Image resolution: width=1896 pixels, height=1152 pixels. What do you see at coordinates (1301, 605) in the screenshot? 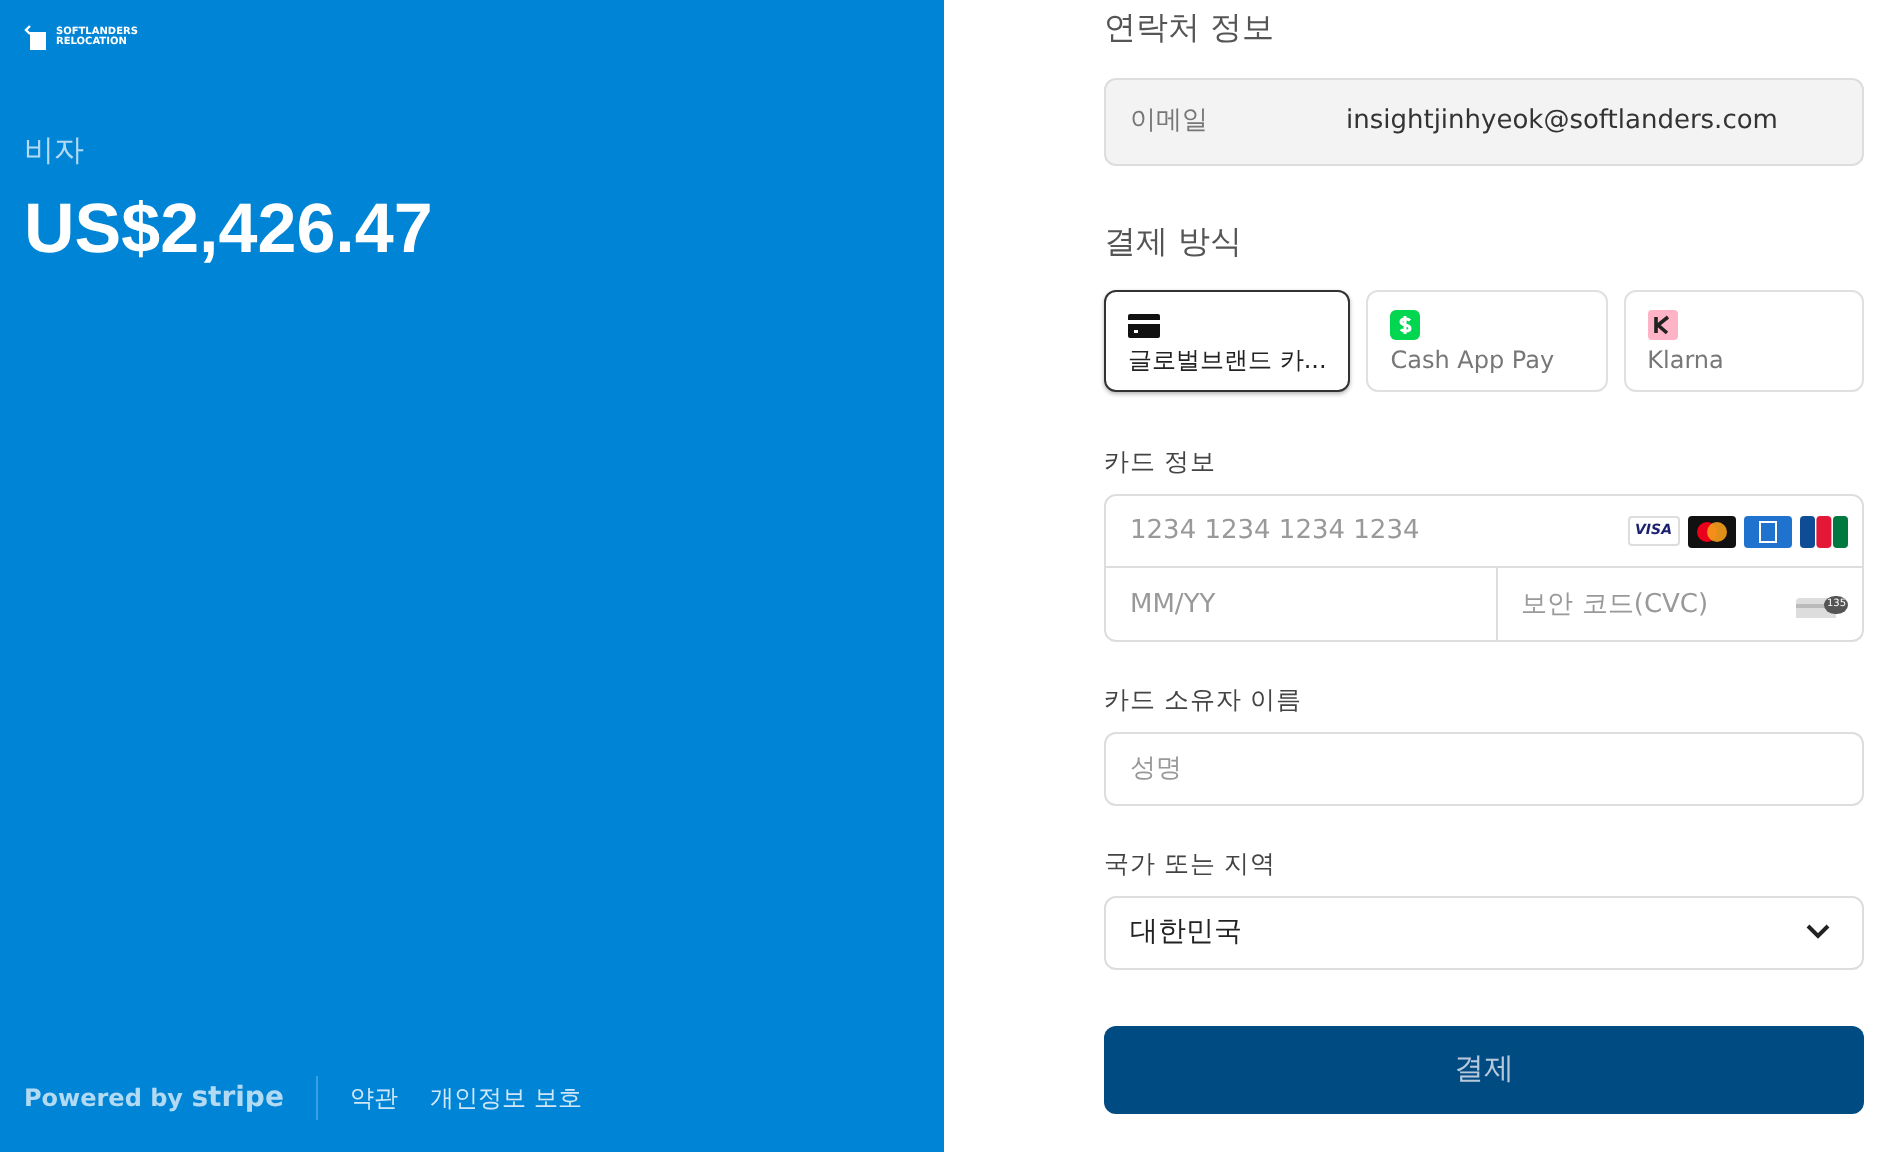
I see `expiry-field: MM/YY` at bounding box center [1301, 605].